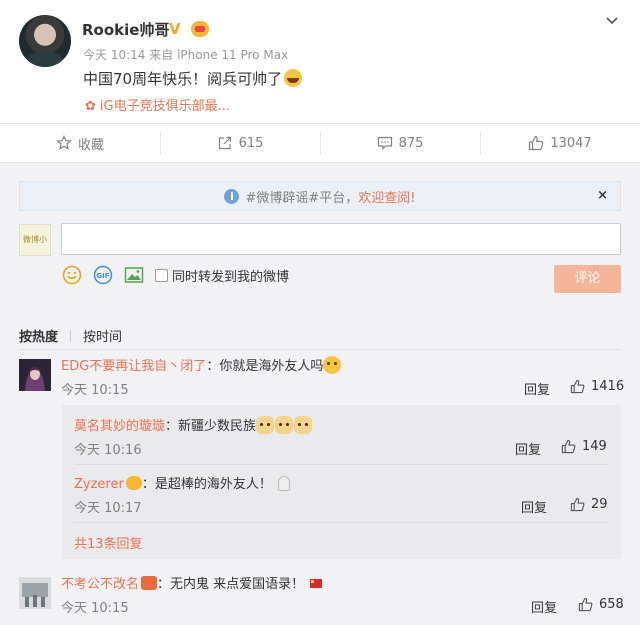  I want to click on current-user-avatar: 微博小秘, so click(35, 240).